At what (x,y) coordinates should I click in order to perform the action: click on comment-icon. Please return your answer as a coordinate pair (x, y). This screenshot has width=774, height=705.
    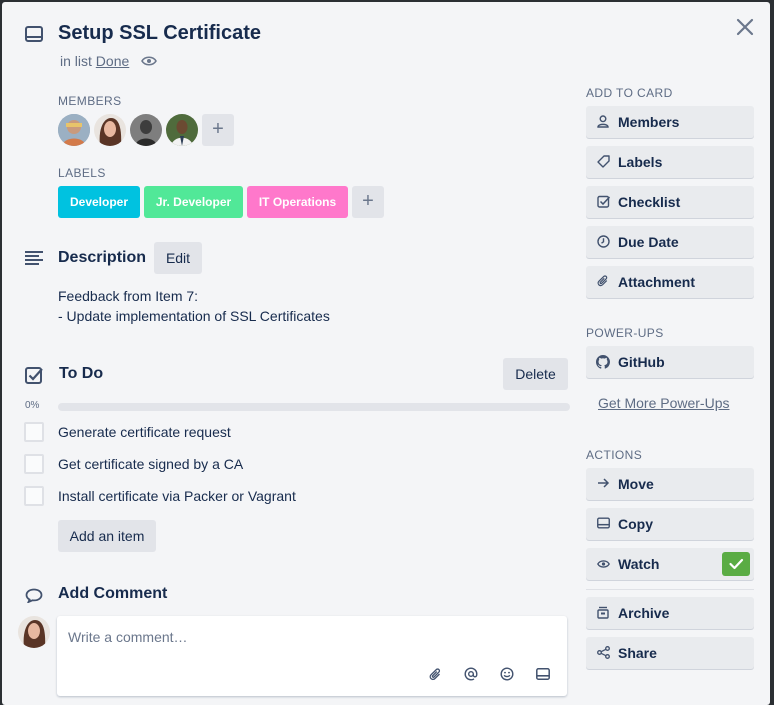
    Looking at the image, I should click on (34, 595).